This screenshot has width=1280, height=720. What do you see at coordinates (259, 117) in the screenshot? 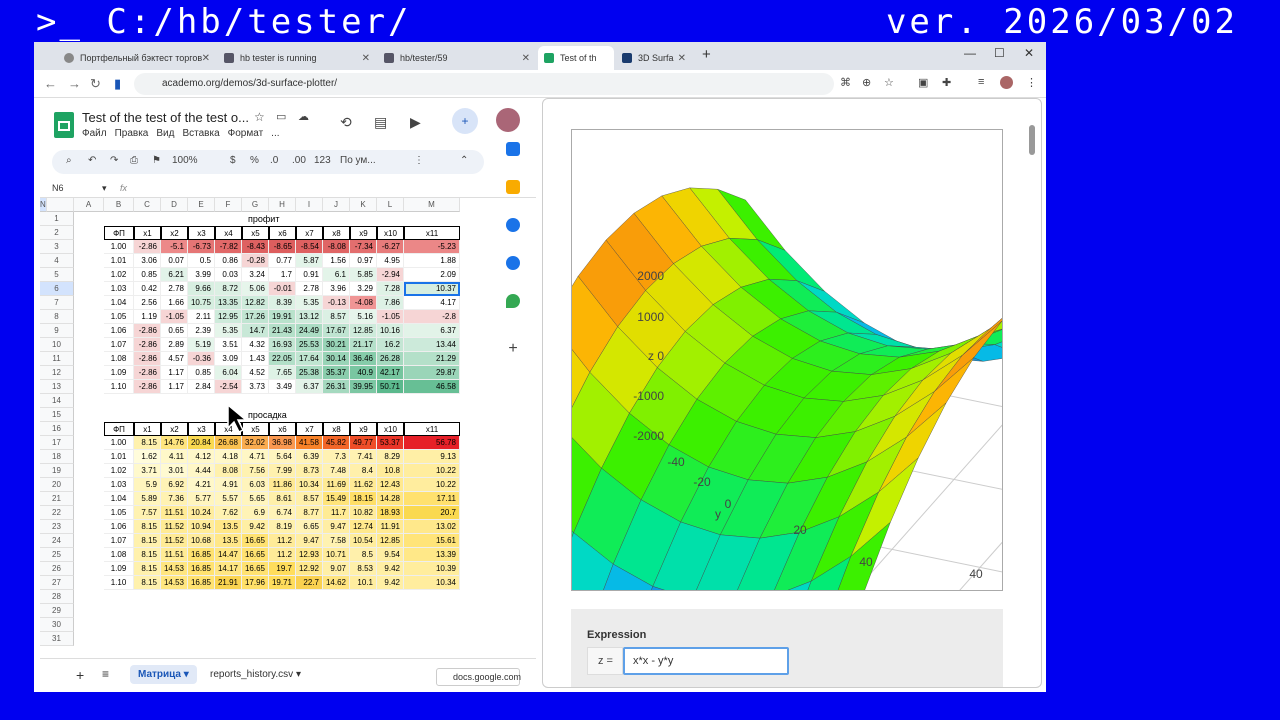
I see `star-icon: ☆` at bounding box center [259, 117].